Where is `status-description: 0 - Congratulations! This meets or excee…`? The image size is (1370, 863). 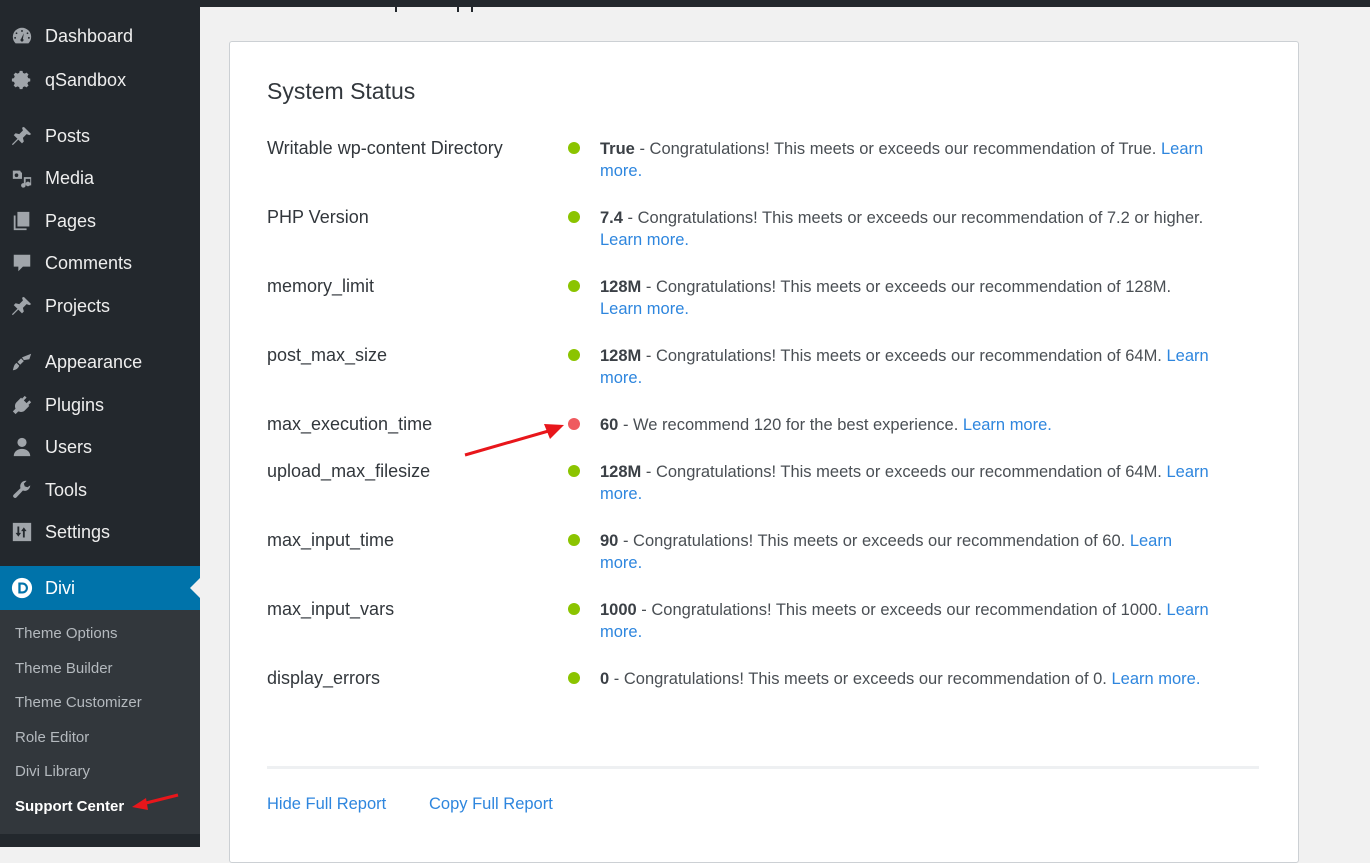 status-description: 0 - Congratulations! This meets or excee… is located at coordinates (905, 679).